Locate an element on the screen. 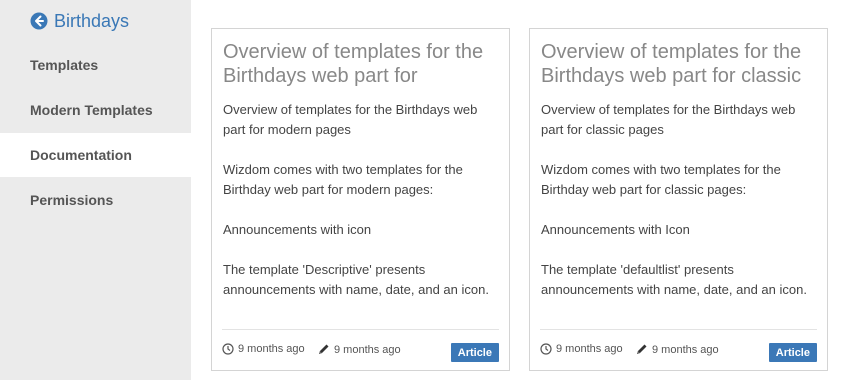  sidebar-item-modern-templates: Modern Templates is located at coordinates (95, 110).